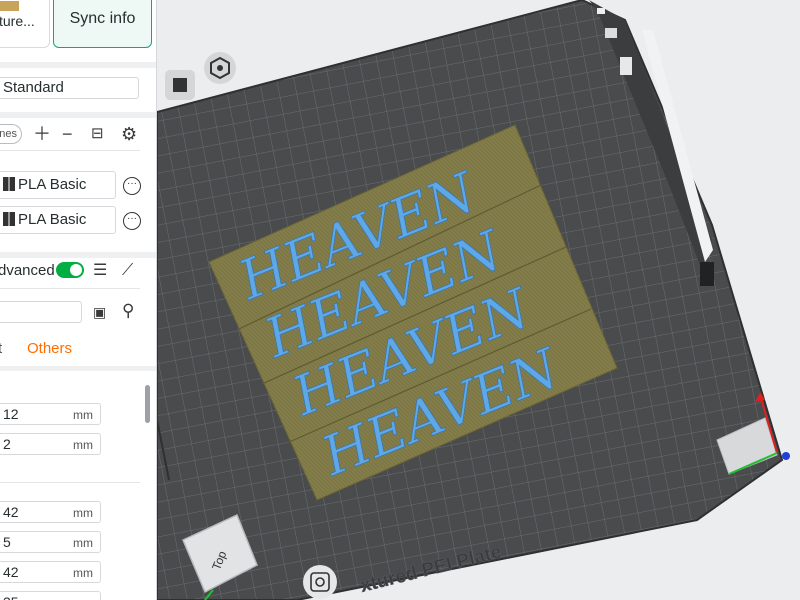  Describe the element at coordinates (220, 68) in the screenshot. I see `orient-icon` at that location.